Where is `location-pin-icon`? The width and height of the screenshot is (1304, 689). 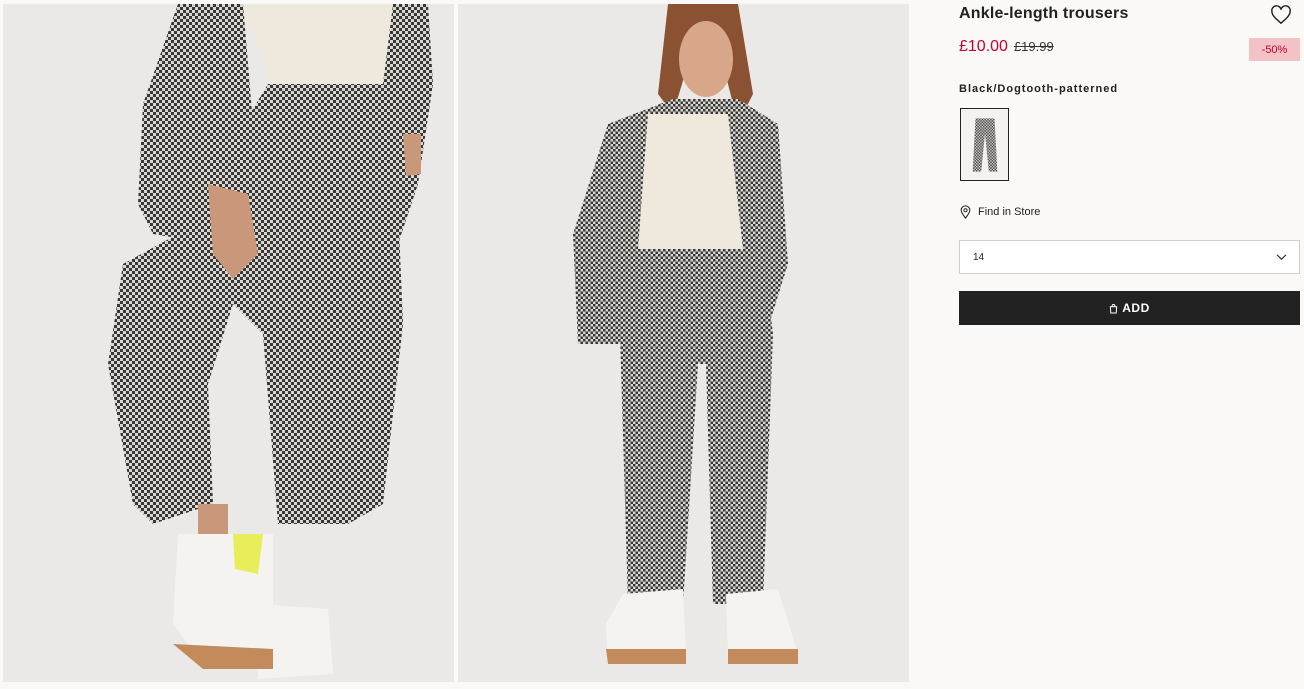 location-pin-icon is located at coordinates (965, 212).